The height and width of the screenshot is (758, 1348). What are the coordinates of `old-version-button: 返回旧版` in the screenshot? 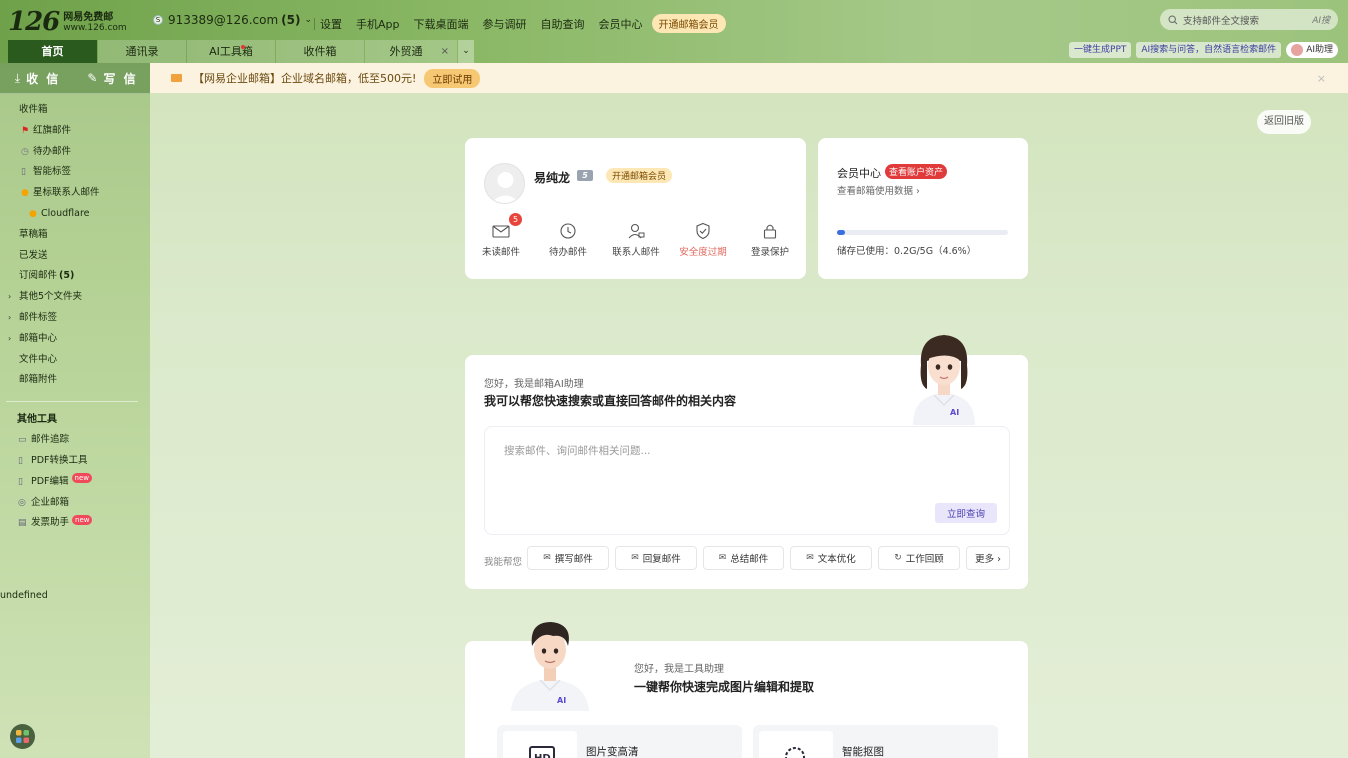 It's located at (1284, 122).